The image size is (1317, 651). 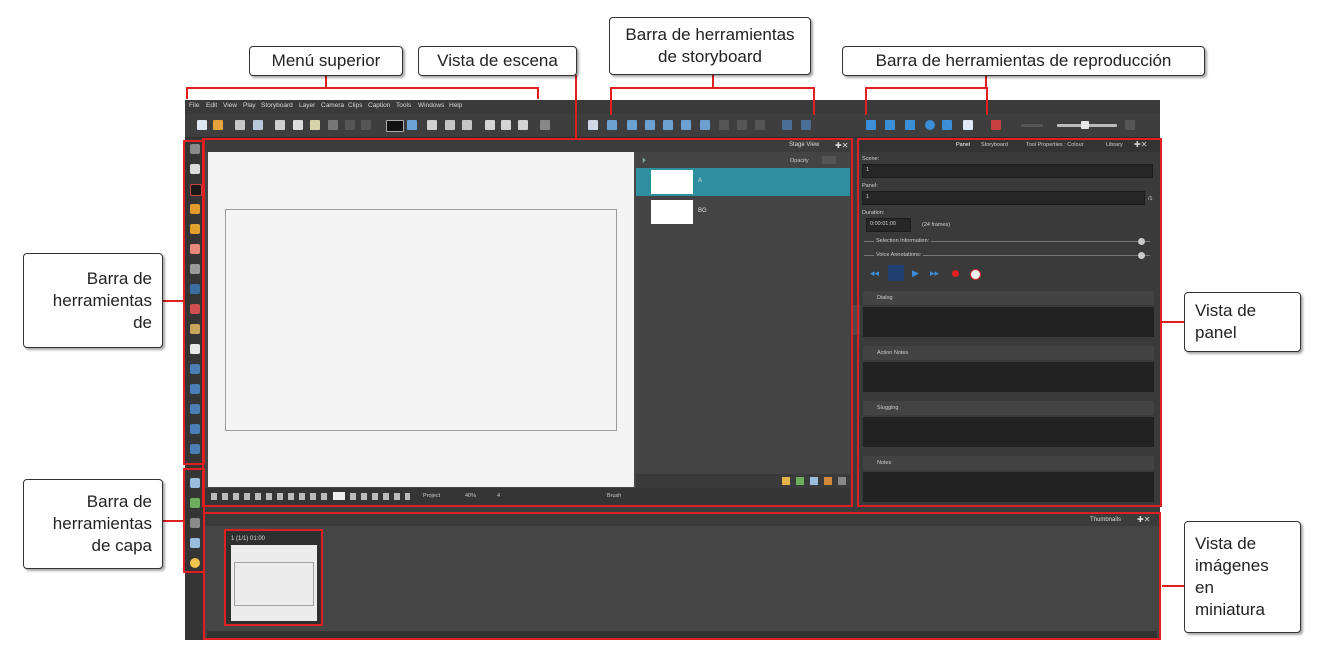 What do you see at coordinates (366, 125) in the screenshot?
I see `redo-icon` at bounding box center [366, 125].